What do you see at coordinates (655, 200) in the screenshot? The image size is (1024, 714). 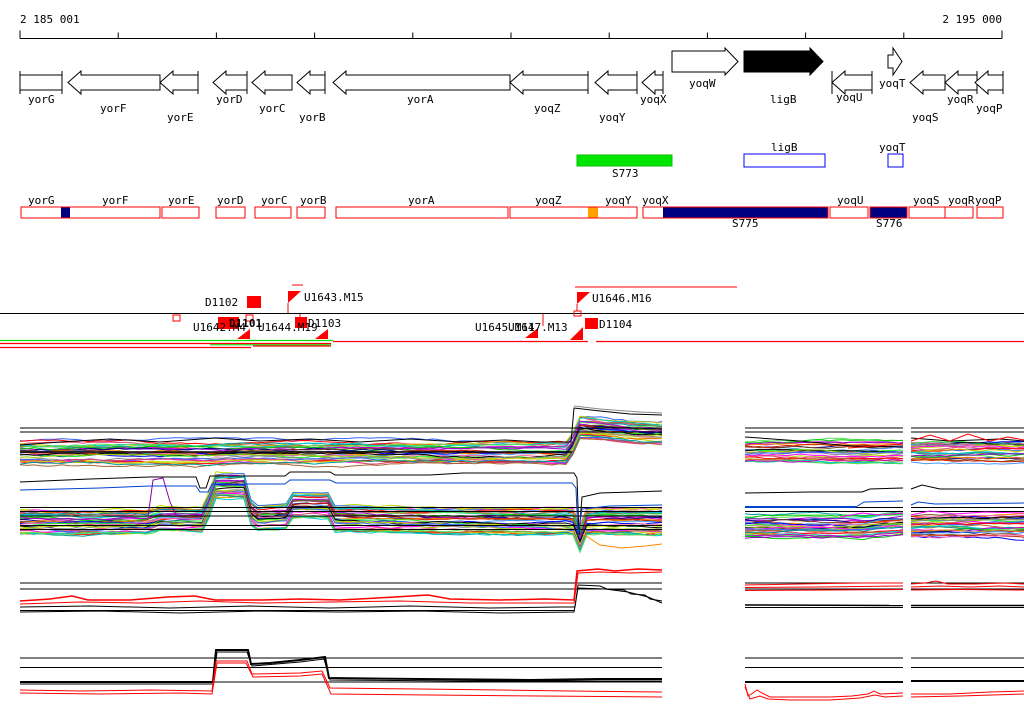 I see `red-track-label-yoqX: yoqX` at bounding box center [655, 200].